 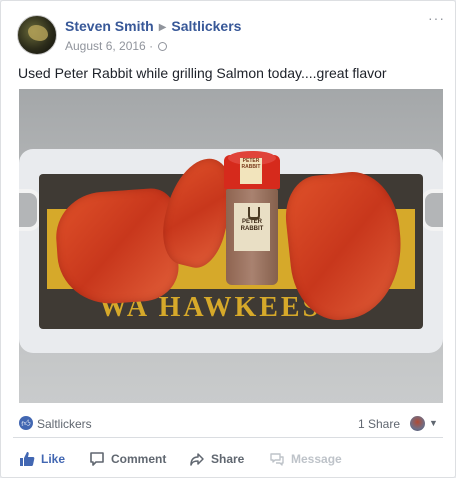 What do you see at coordinates (316, 459) in the screenshot?
I see `message-label: Message` at bounding box center [316, 459].